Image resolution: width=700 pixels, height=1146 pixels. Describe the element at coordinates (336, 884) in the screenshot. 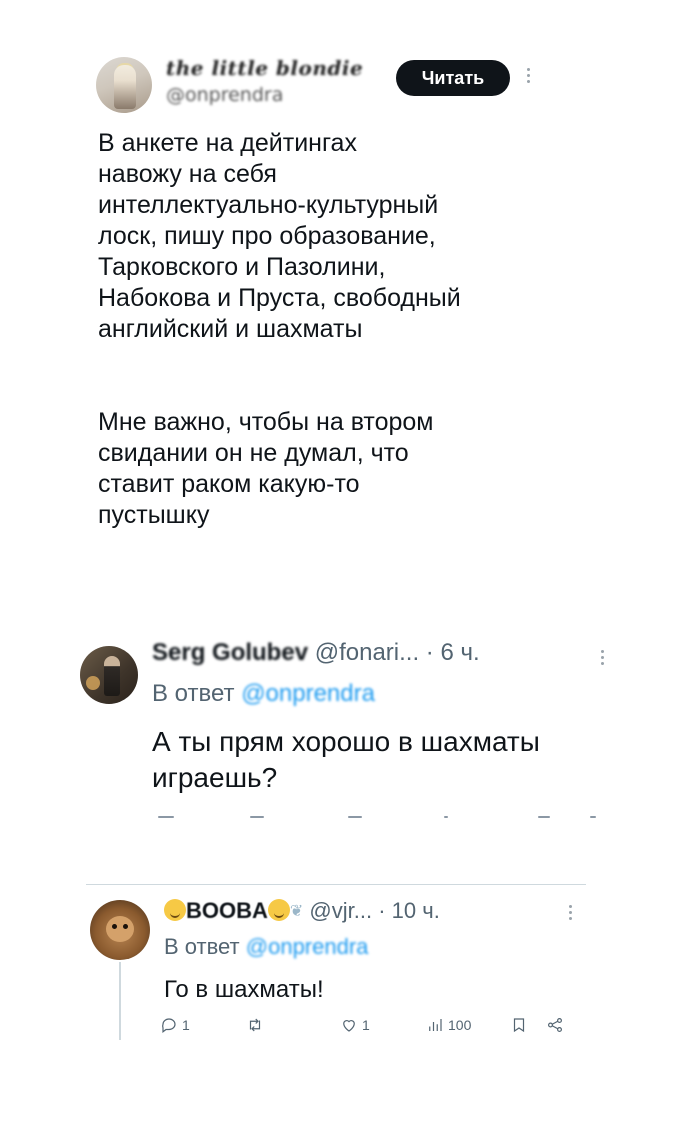

I see `divider` at that location.